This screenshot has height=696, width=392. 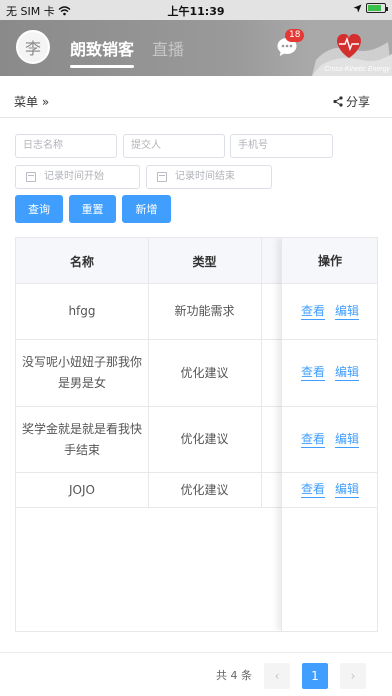 What do you see at coordinates (295, 35) in the screenshot?
I see `message-badge: 18` at bounding box center [295, 35].